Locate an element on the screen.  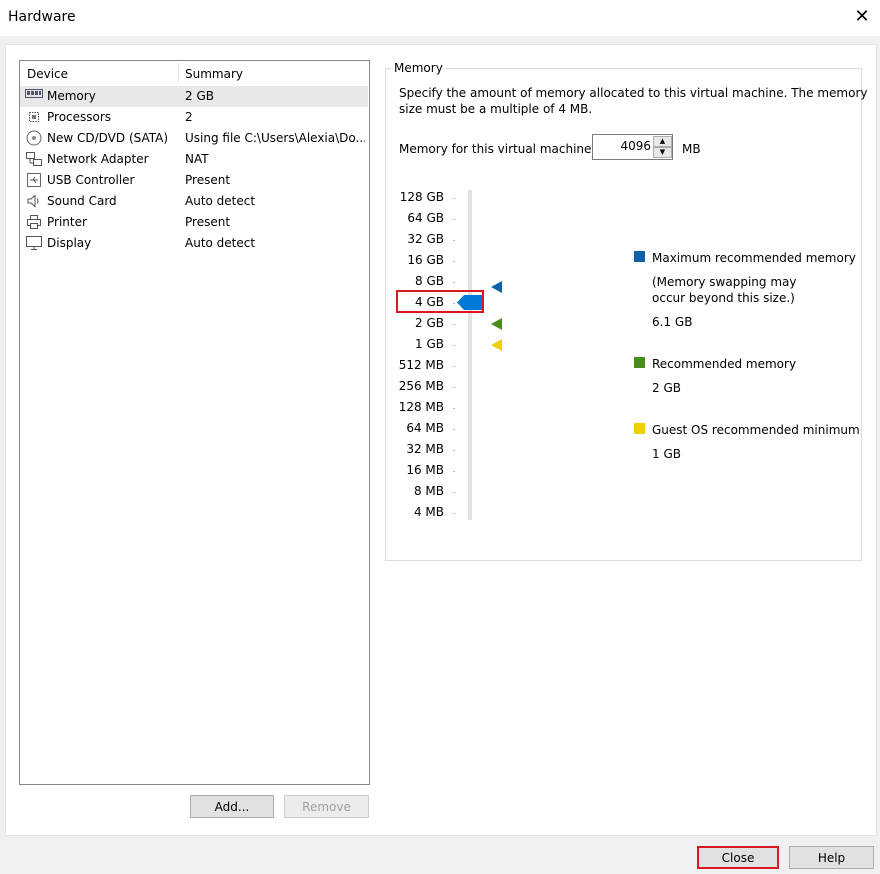
device-row-sound-card: Sound Card Auto detect is located at coordinates (194, 201).